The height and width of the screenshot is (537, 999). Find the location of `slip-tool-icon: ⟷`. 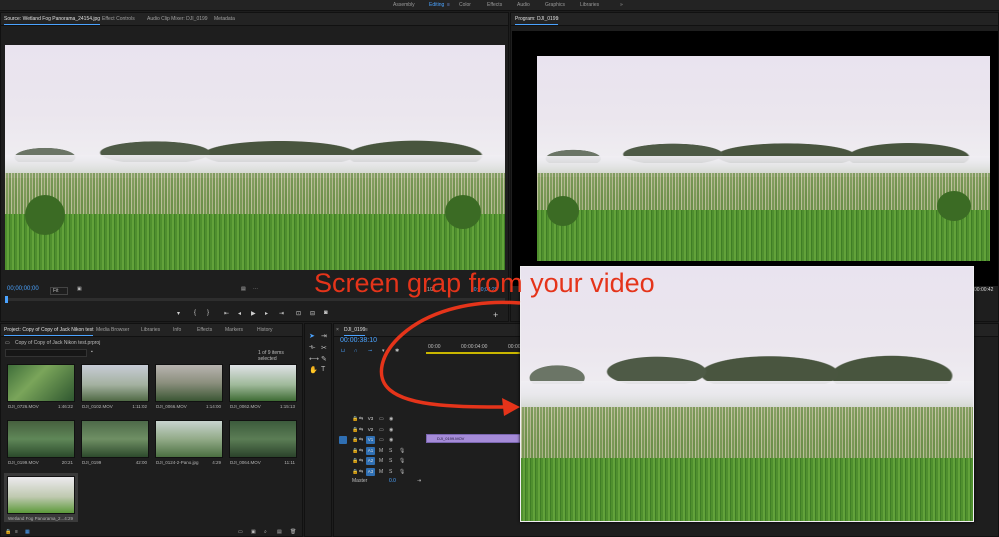

slip-tool-icon: ⟷ is located at coordinates (314, 359).